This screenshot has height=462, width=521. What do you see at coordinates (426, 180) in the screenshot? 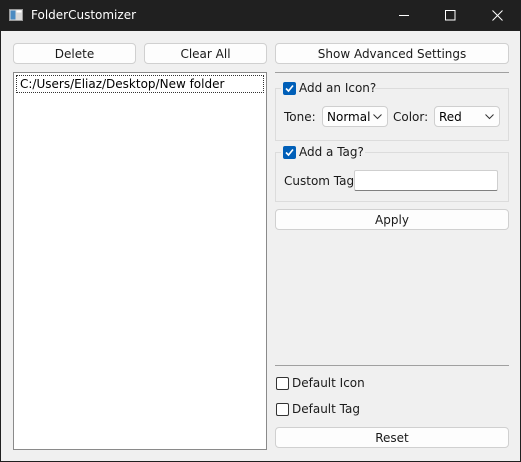
I see `custom-tag-input` at bounding box center [426, 180].